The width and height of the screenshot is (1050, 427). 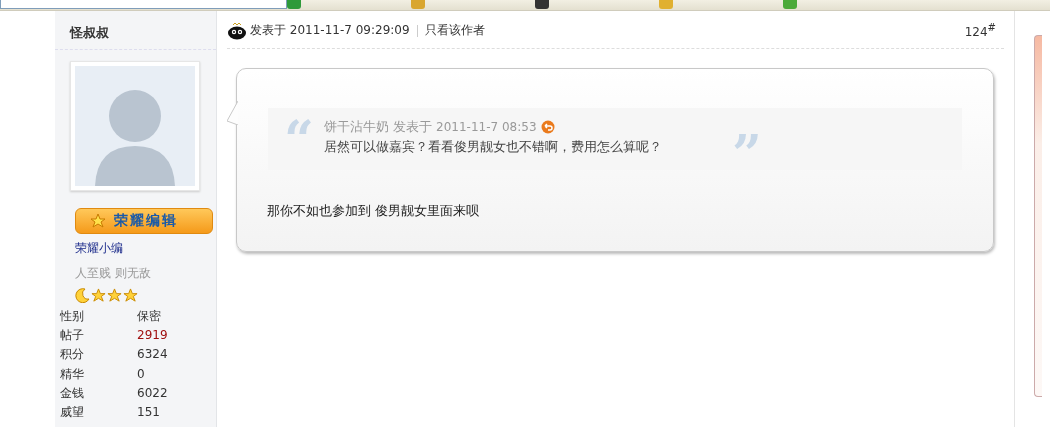 What do you see at coordinates (152, 336) in the screenshot?
I see `stat-value: 2919` at bounding box center [152, 336].